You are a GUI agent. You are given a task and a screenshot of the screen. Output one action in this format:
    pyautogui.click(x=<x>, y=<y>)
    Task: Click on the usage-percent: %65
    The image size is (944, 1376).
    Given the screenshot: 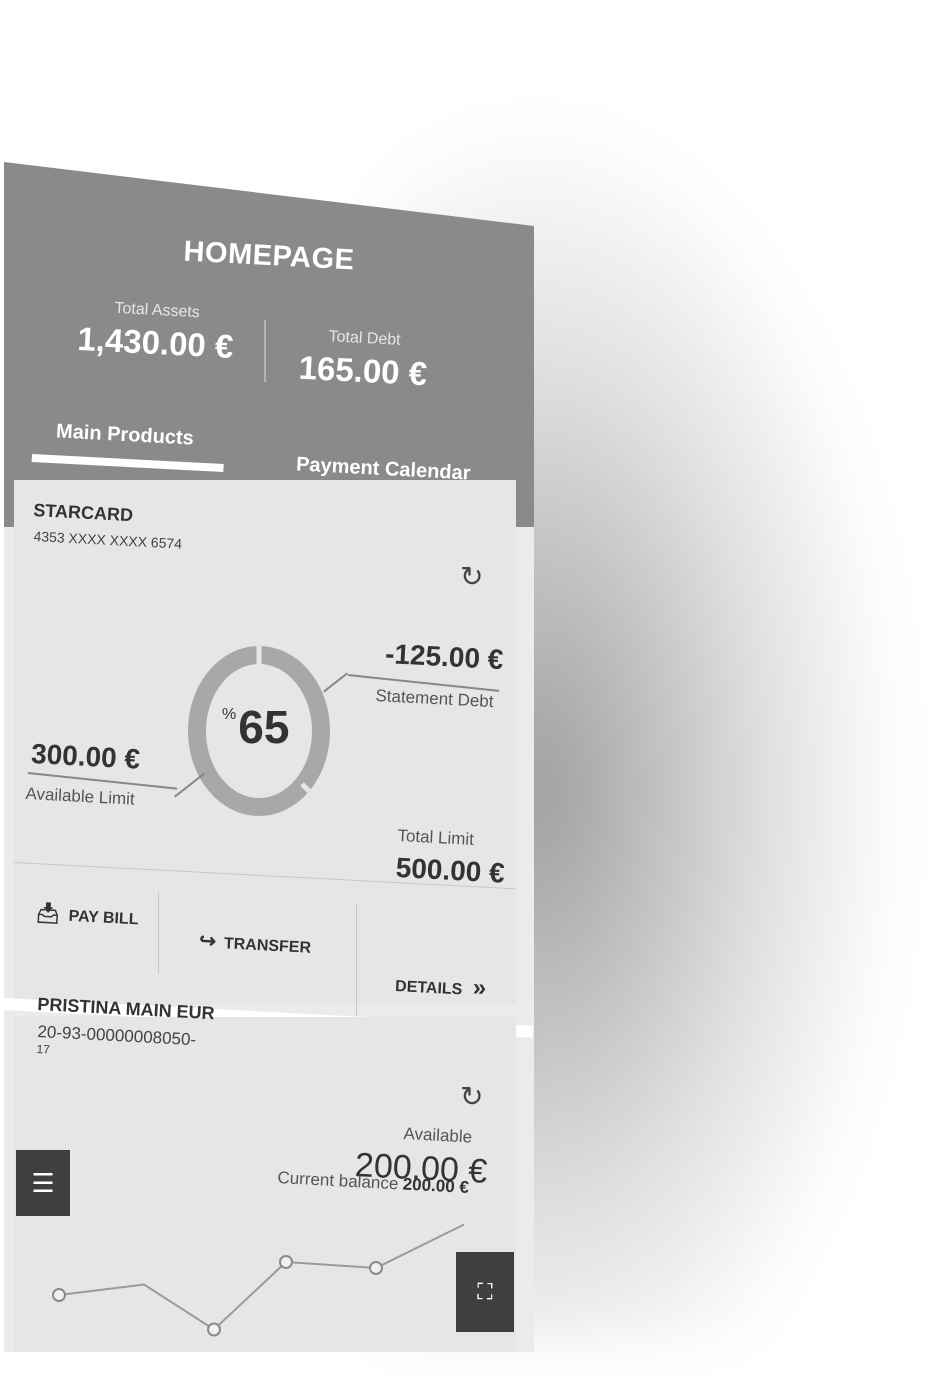 What is the action you would take?
    pyautogui.click(x=255, y=727)
    